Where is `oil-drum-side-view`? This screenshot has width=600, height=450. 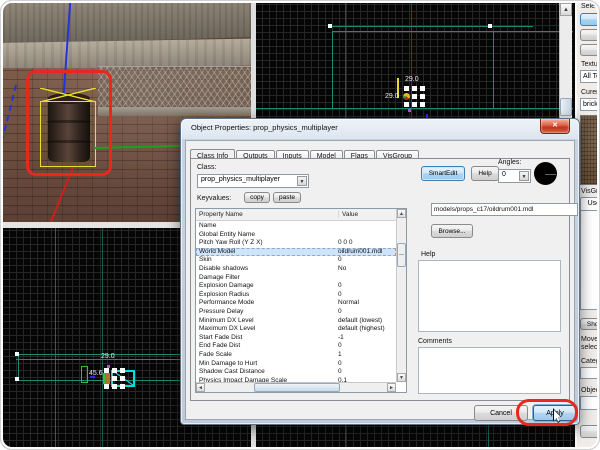 oil-drum-side-view is located at coordinates (106, 378).